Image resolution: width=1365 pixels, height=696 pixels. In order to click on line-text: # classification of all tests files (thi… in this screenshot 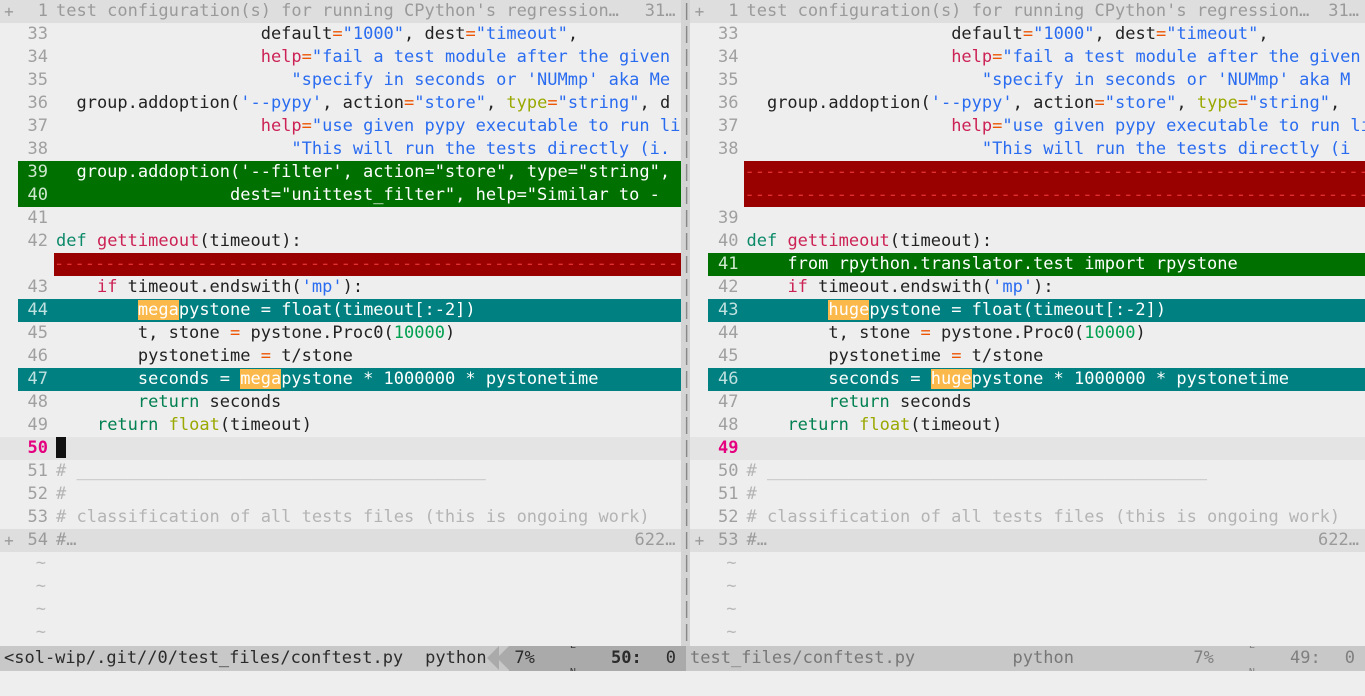, I will do `click(367, 517)`.